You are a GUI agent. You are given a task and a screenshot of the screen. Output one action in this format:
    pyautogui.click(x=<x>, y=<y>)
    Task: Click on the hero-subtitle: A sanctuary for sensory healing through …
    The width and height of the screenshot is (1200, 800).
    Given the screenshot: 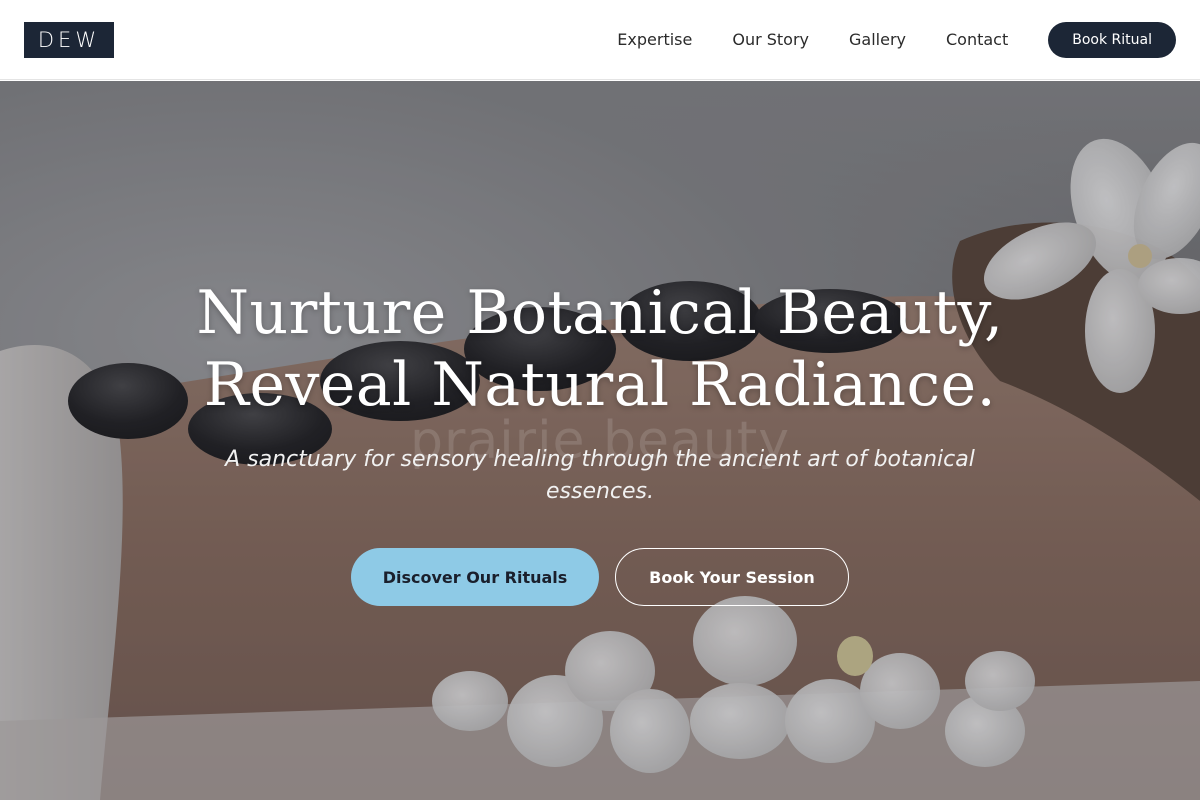 What is the action you would take?
    pyautogui.click(x=600, y=475)
    